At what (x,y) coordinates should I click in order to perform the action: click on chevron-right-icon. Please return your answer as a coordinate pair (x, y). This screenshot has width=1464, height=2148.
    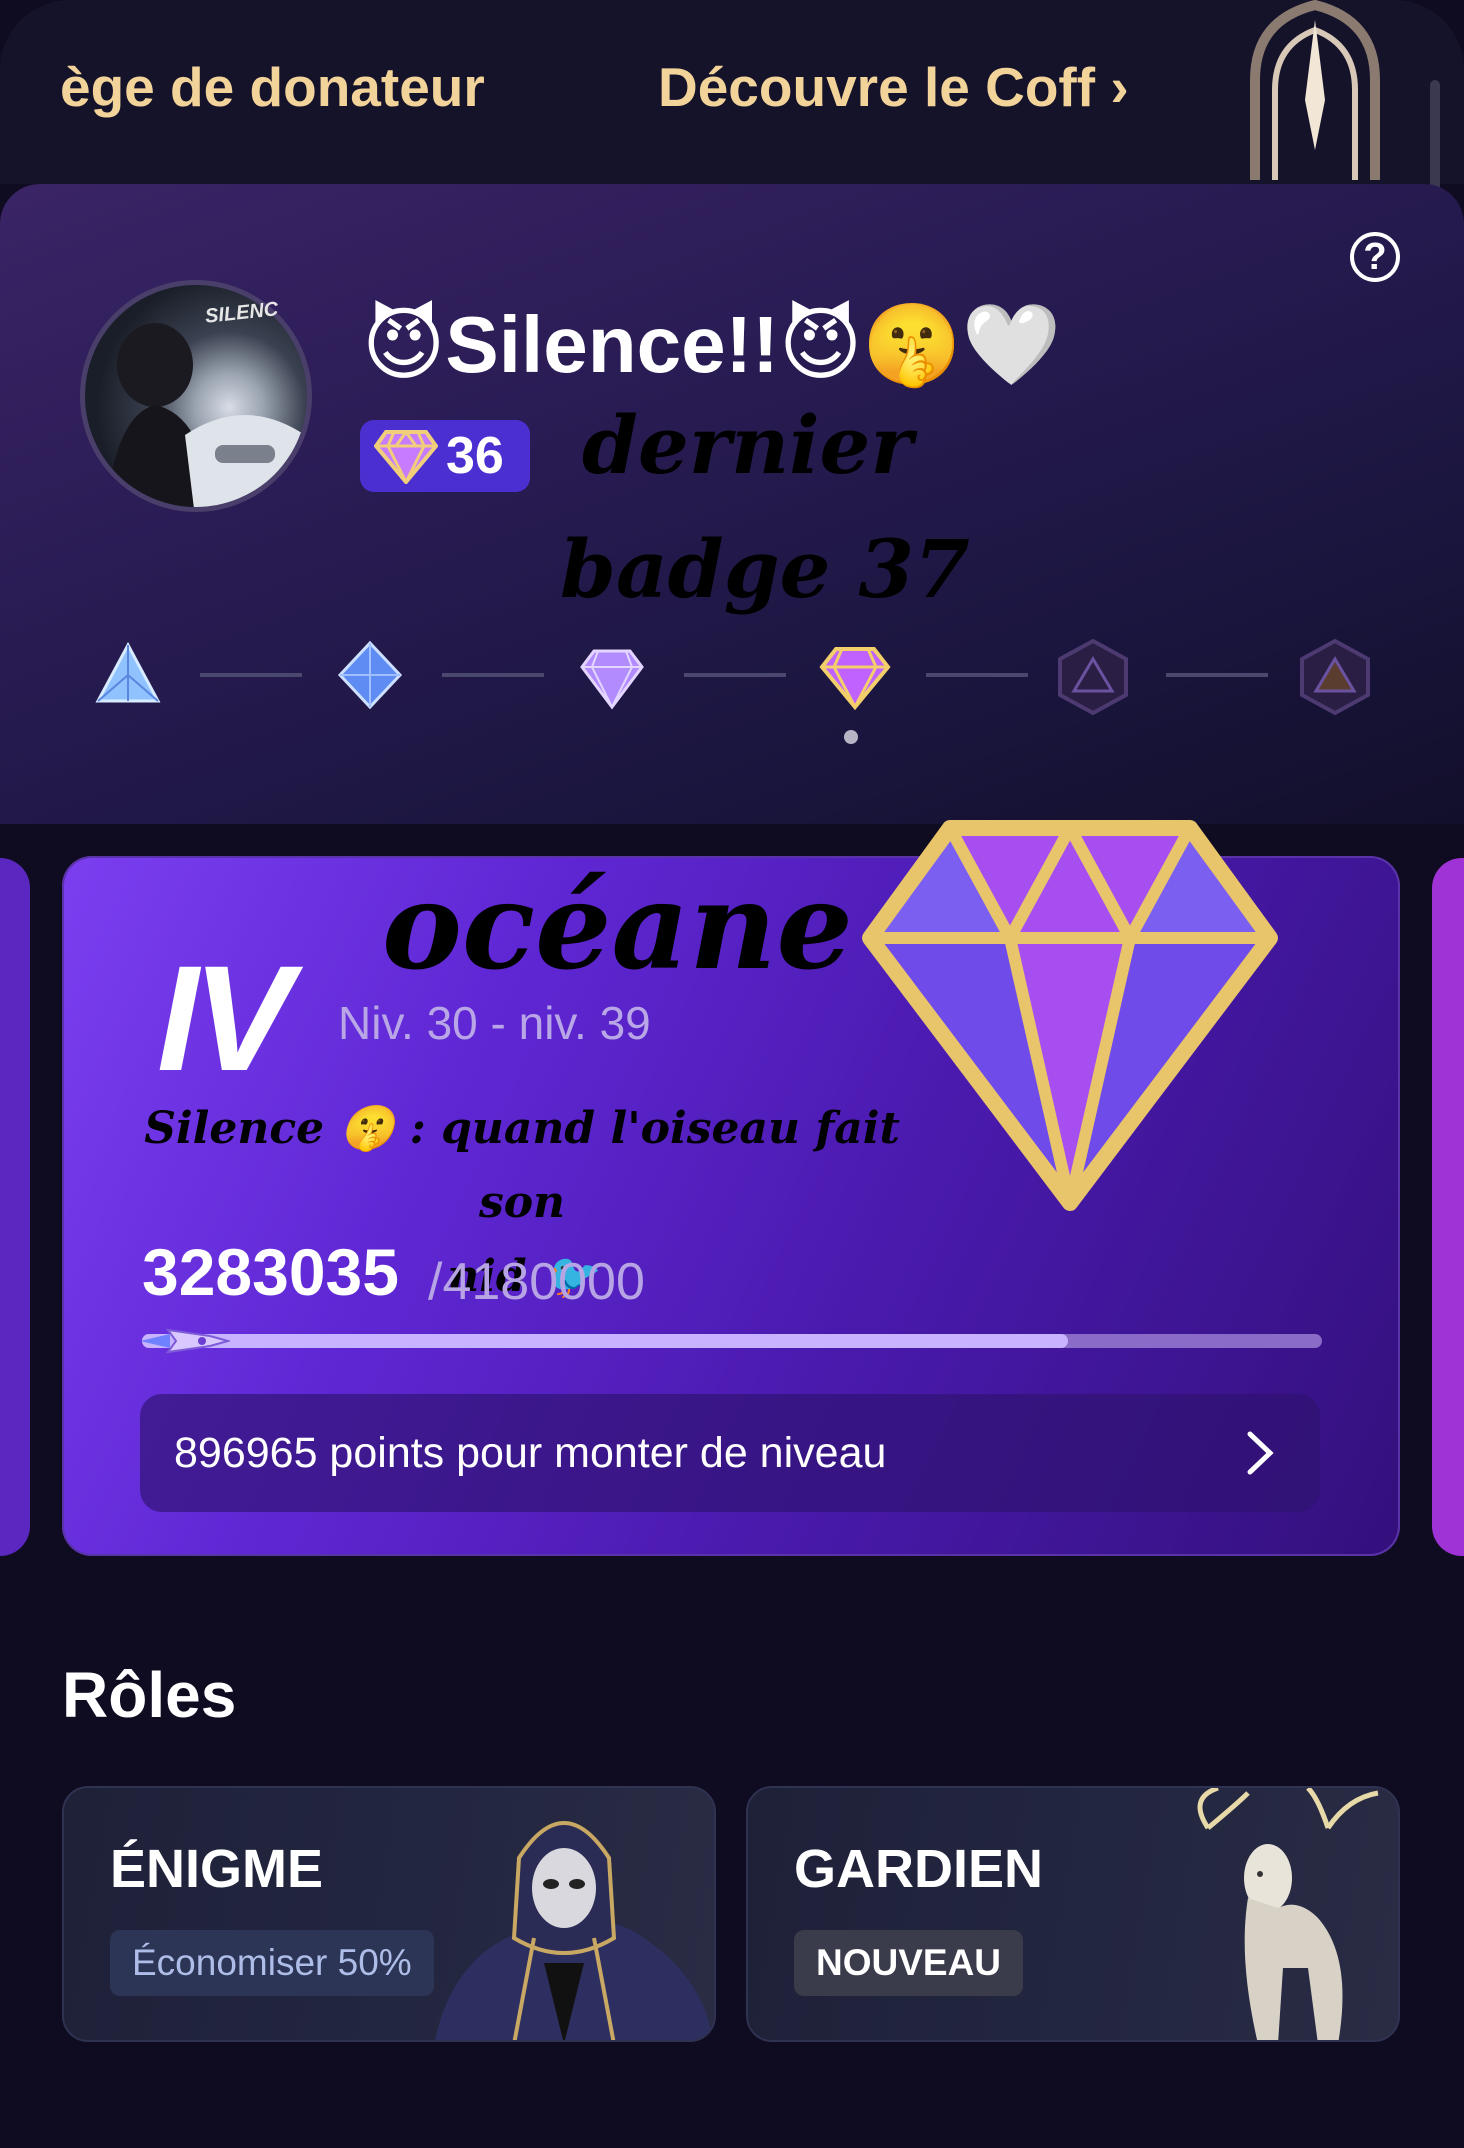
    Looking at the image, I should click on (1260, 1453).